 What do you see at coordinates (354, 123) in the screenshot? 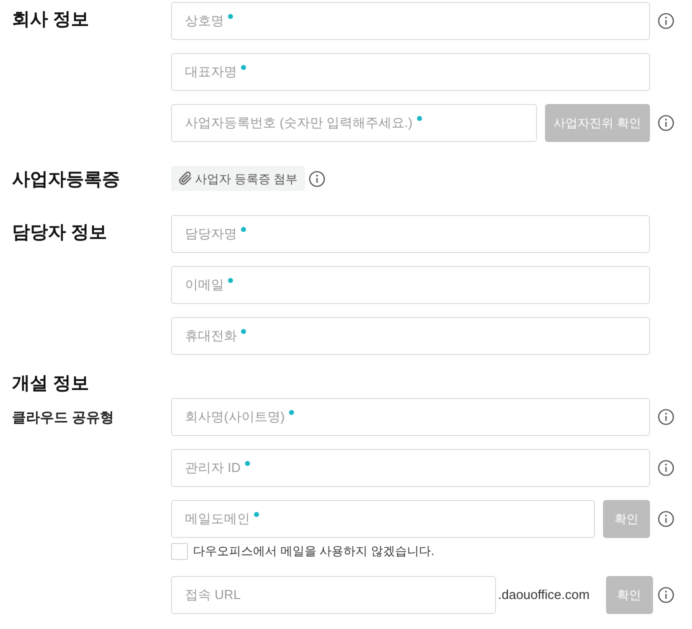
I see `text-field: 사업자등록번호 (숫자만 입력해주세요.)` at bounding box center [354, 123].